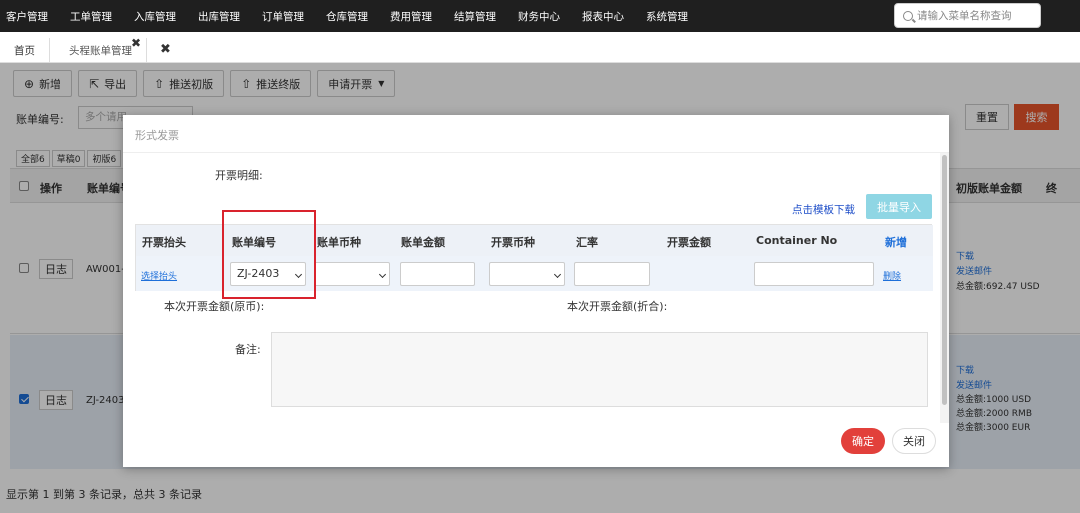  What do you see at coordinates (248, 349) in the screenshot?
I see `remark-label: 备注:` at bounding box center [248, 349].